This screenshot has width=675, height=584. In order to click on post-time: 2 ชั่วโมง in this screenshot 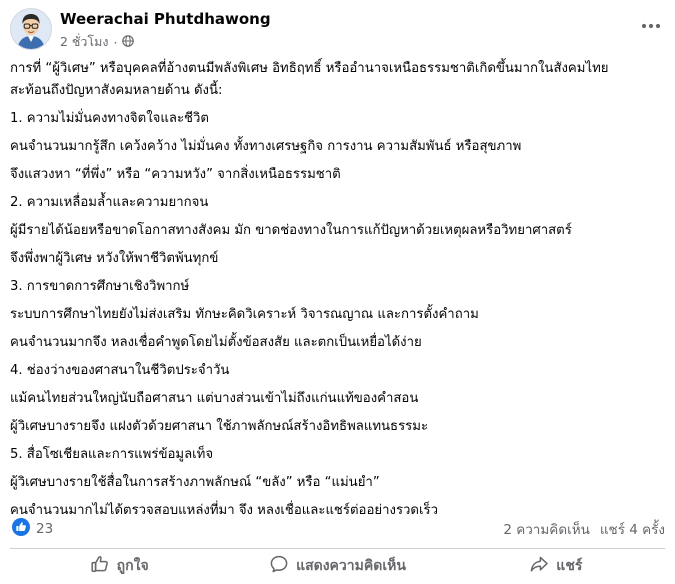, I will do `click(84, 42)`.